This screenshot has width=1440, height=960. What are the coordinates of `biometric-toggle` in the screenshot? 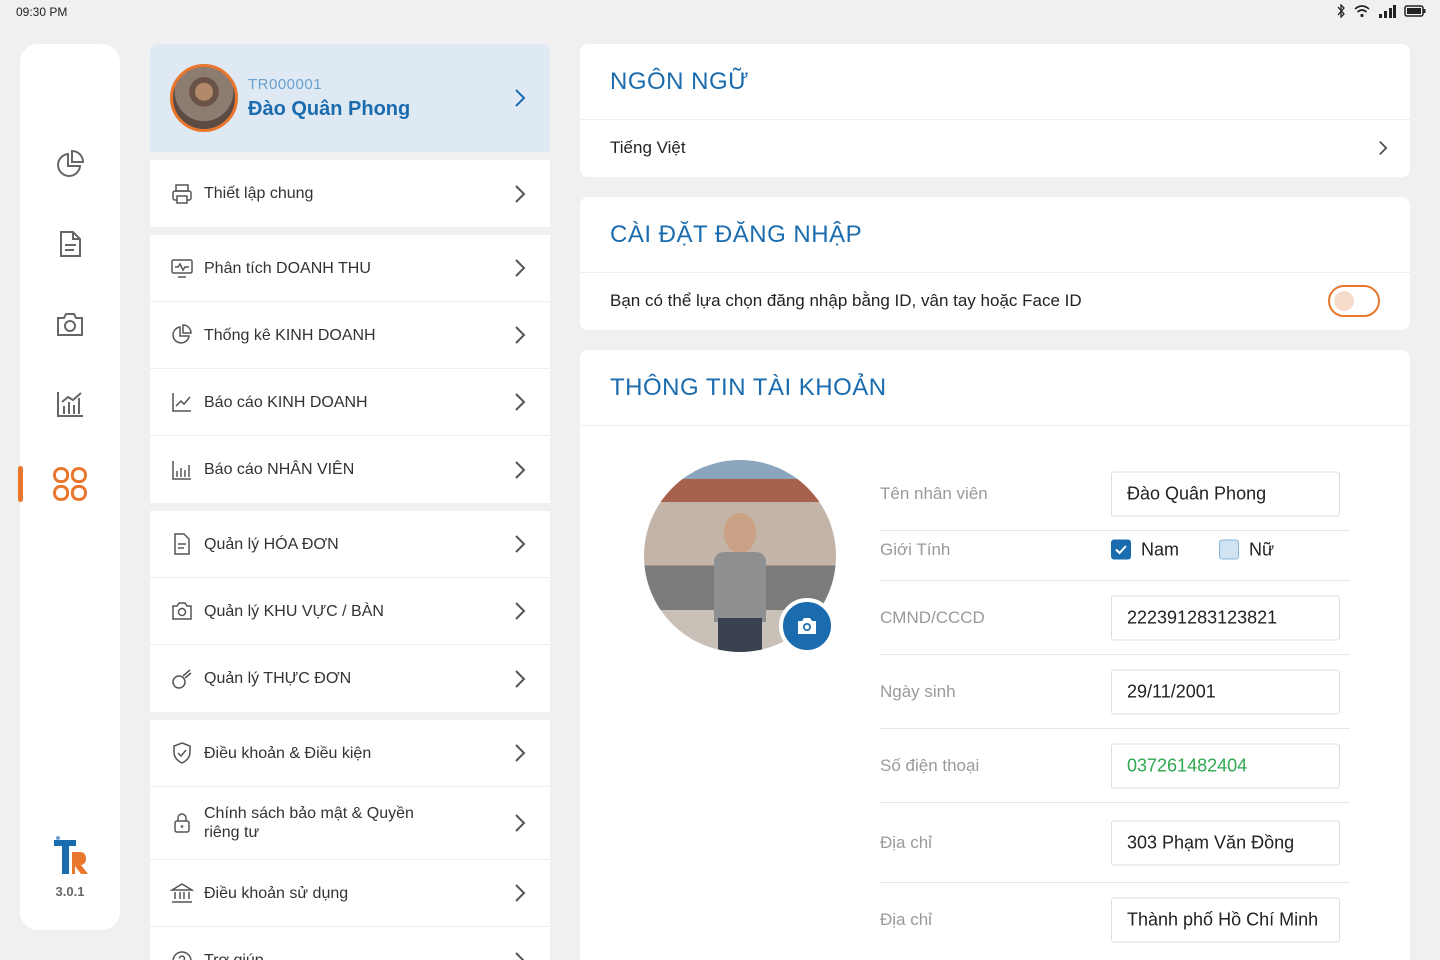 It's located at (1354, 301).